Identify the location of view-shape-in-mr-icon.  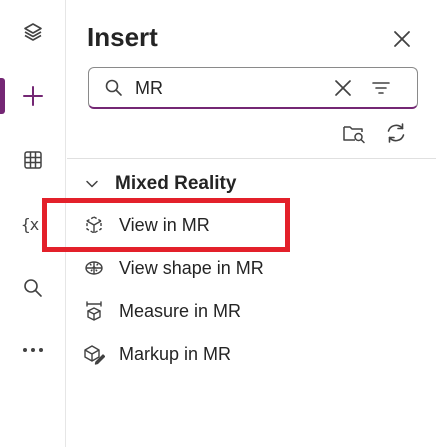
(94, 268).